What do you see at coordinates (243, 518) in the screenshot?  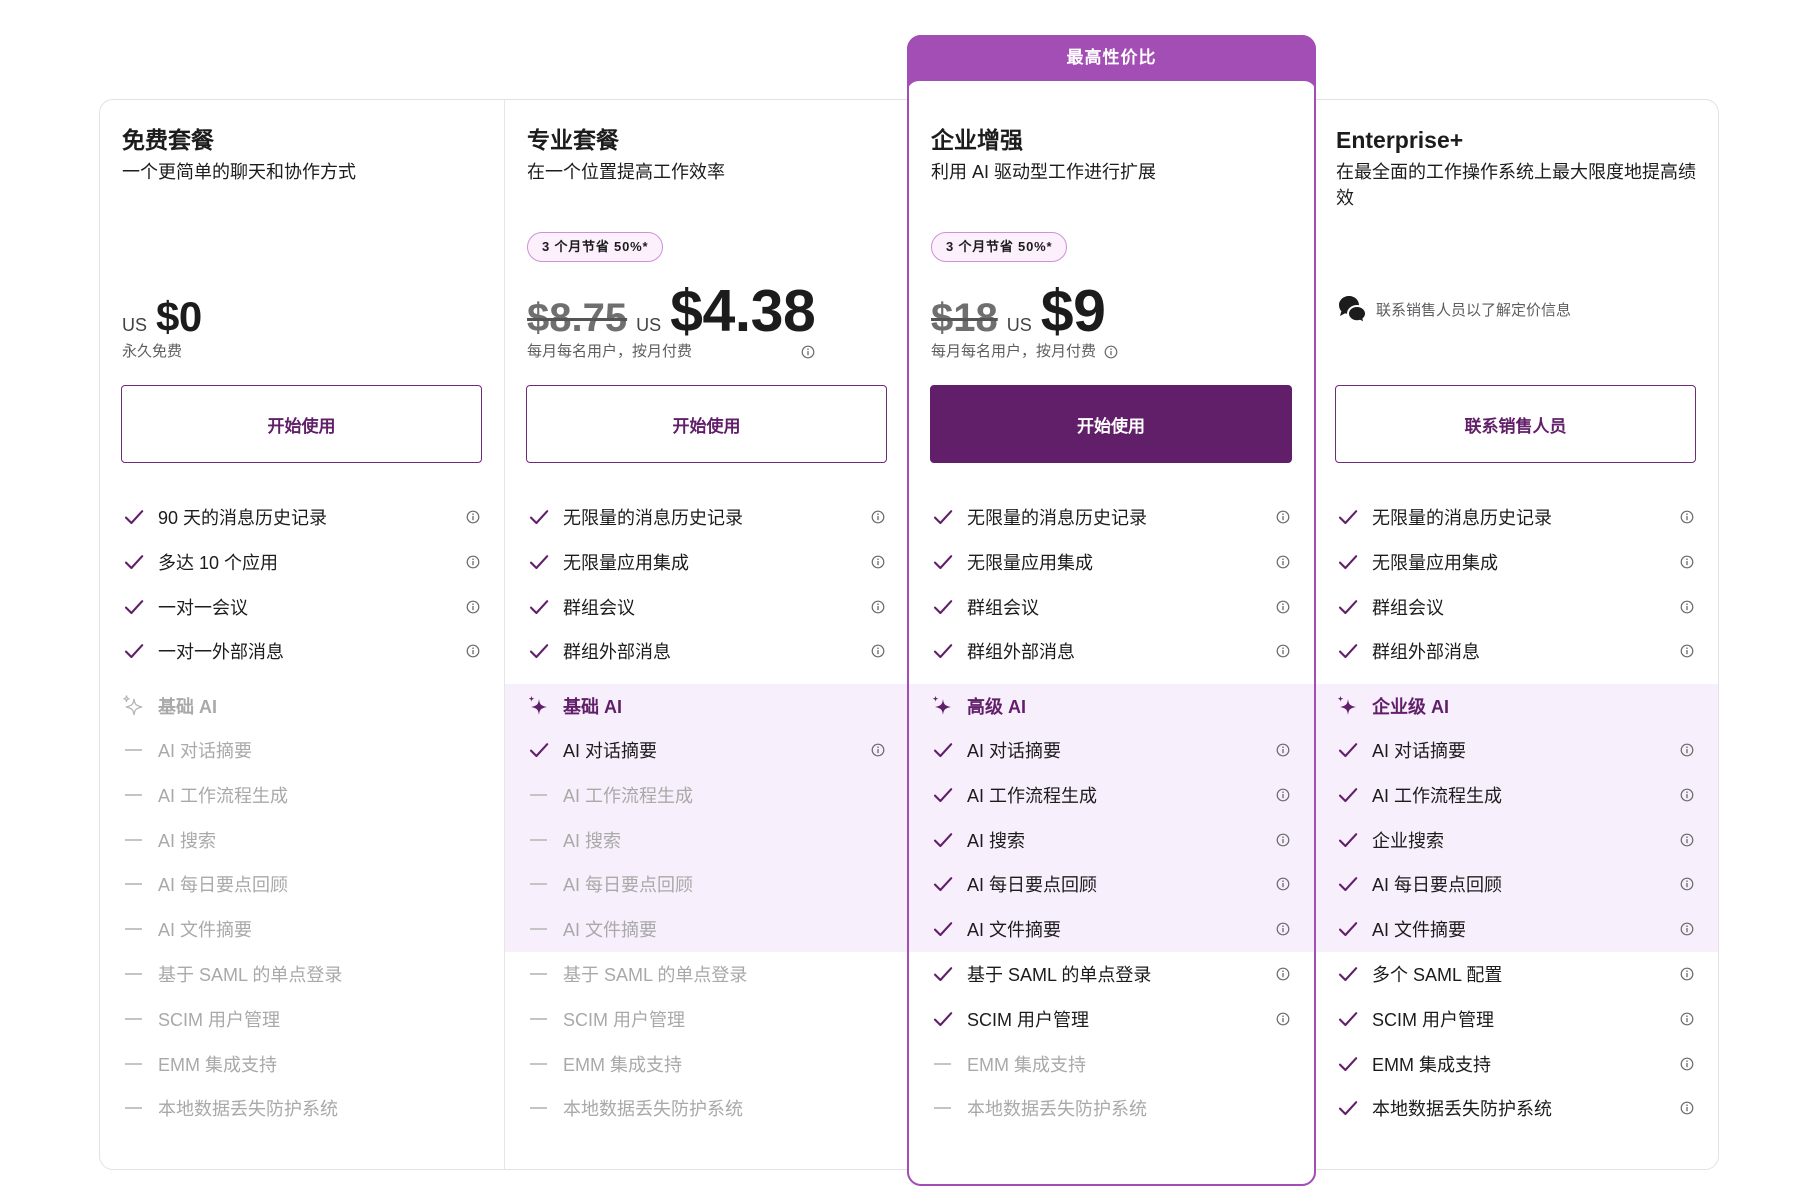 I see `feature-label: 90 天的消息历史记录` at bounding box center [243, 518].